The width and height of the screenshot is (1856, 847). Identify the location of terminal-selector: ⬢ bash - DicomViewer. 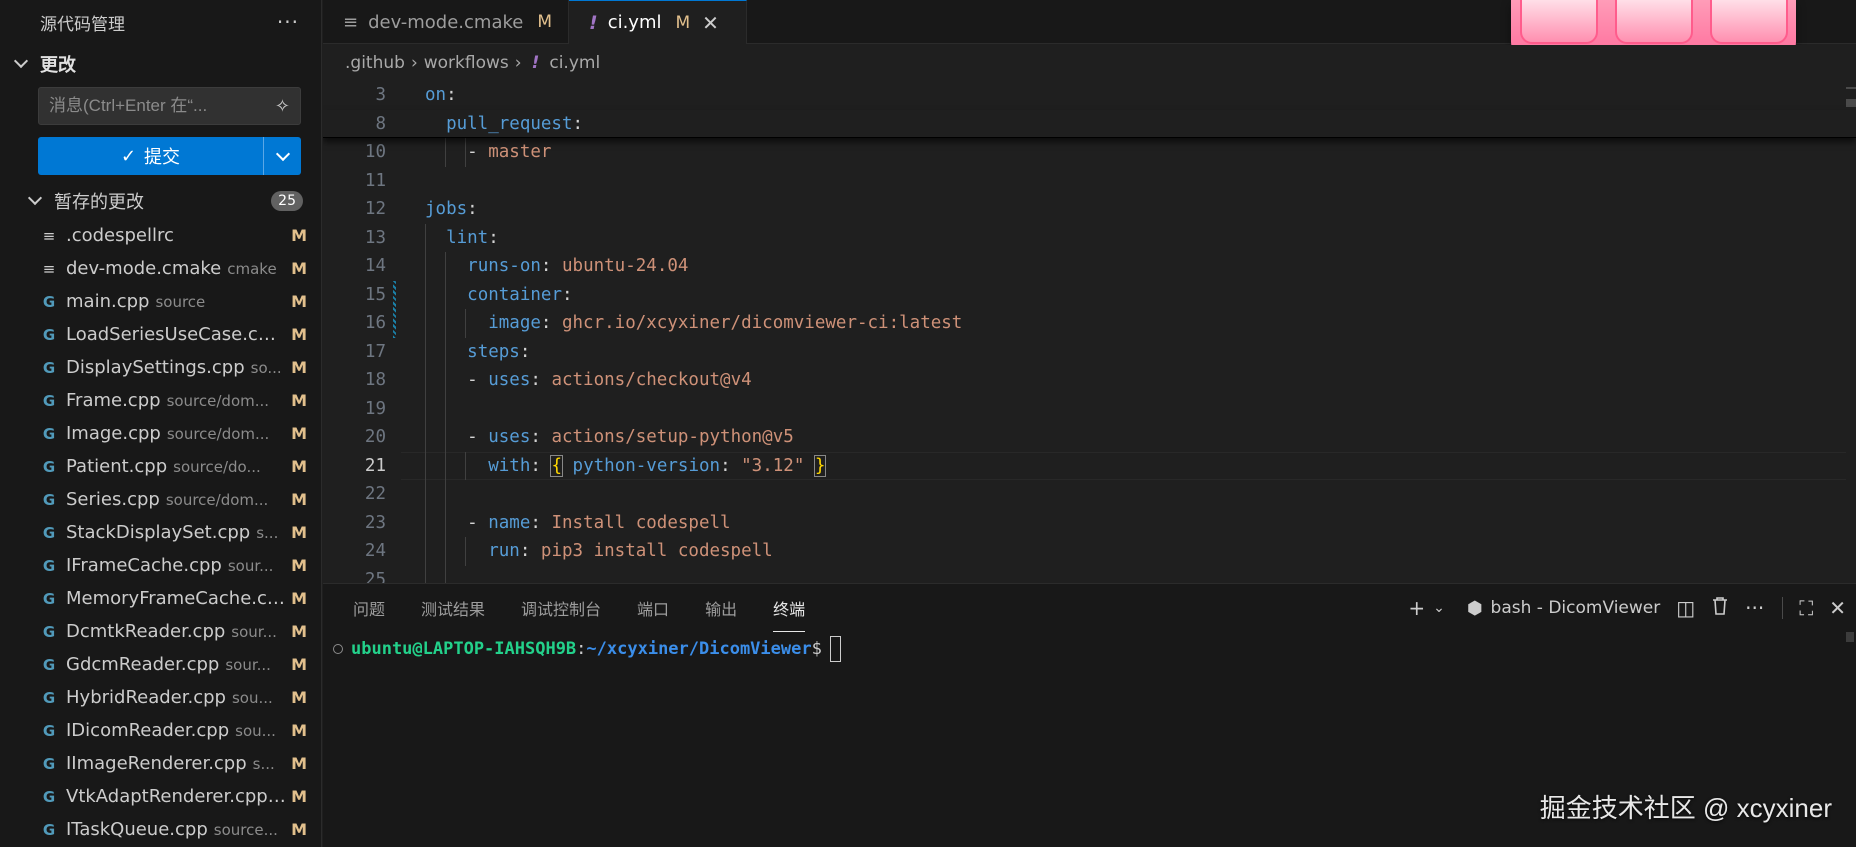
(1563, 608).